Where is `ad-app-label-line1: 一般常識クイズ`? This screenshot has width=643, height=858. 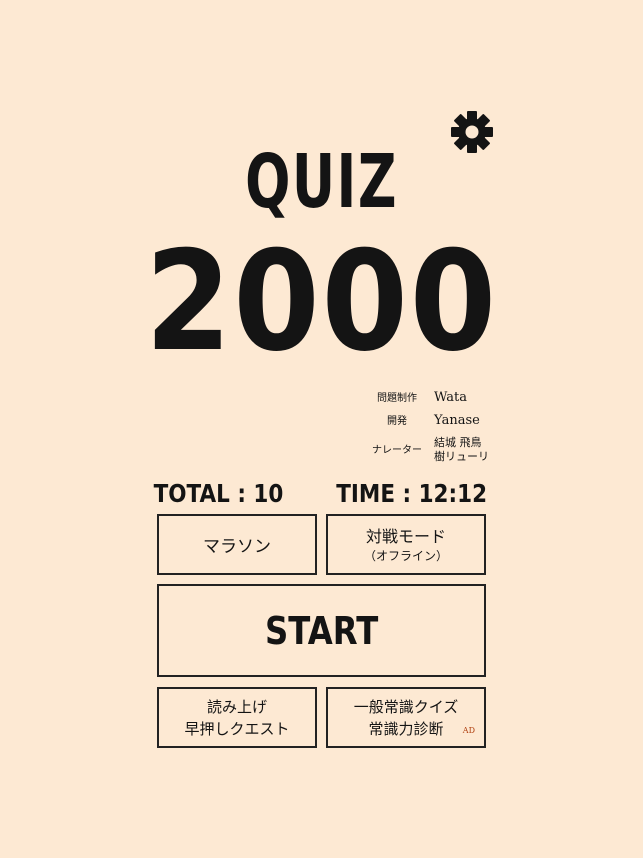 ad-app-label-line1: 一般常識クイズ is located at coordinates (406, 706).